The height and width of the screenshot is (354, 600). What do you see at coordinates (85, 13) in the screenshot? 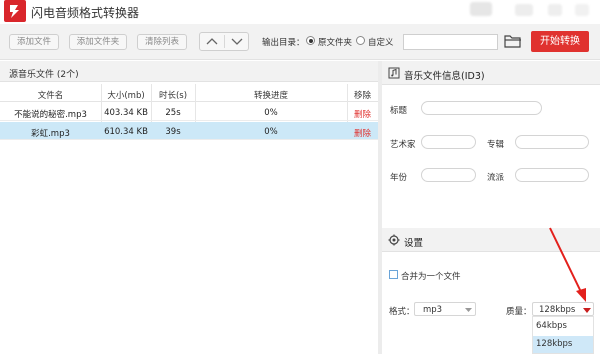
I see `window-title: 闪电音频格式转换器` at bounding box center [85, 13].